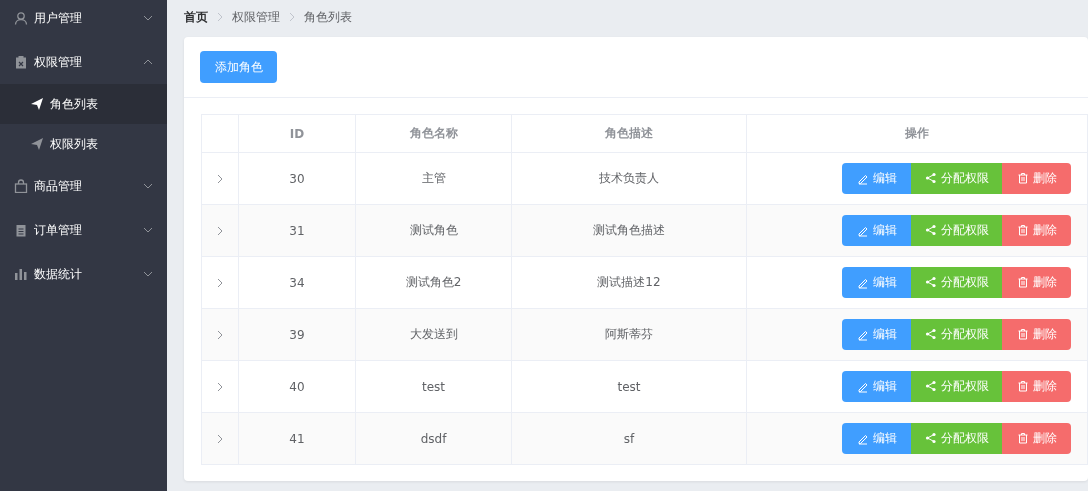 Image resolution: width=1088 pixels, height=491 pixels. What do you see at coordinates (83, 20) in the screenshot?
I see `sidebar-menu-item: 用户管理` at bounding box center [83, 20].